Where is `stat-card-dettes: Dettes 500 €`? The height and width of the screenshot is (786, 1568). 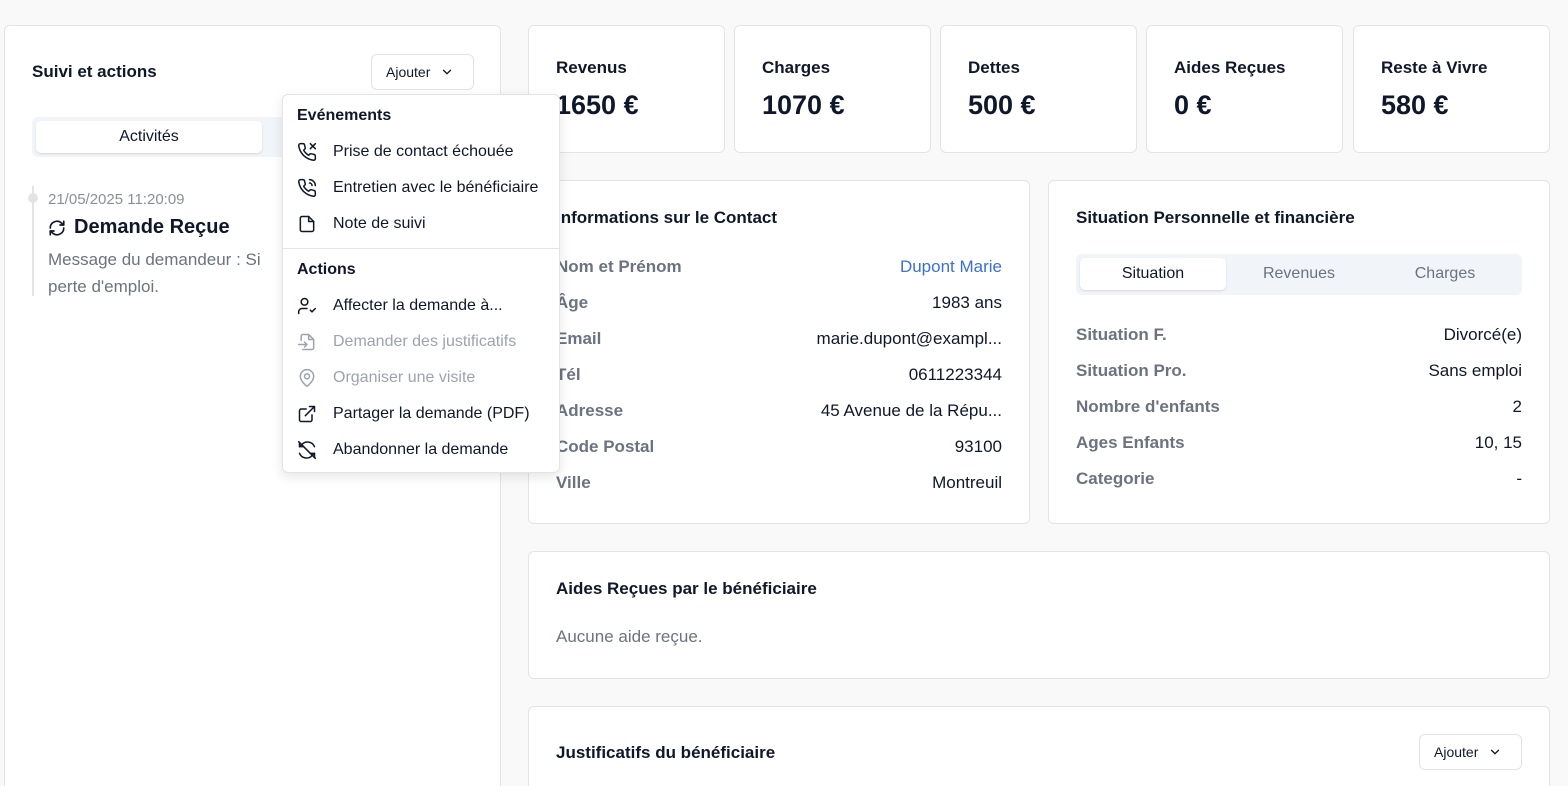
stat-card-dettes: Dettes 500 € is located at coordinates (1038, 89).